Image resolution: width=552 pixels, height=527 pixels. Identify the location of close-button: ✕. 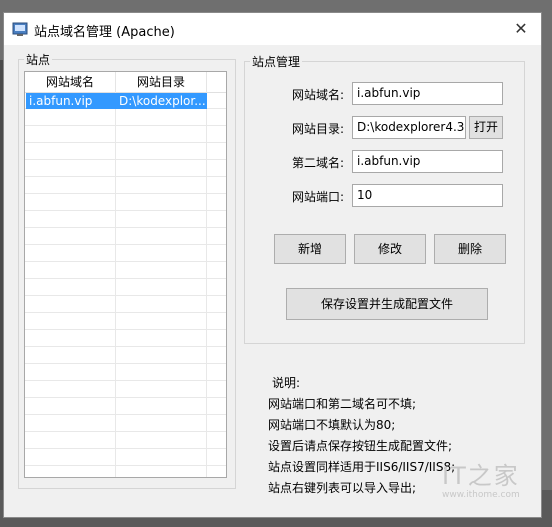
(521, 29).